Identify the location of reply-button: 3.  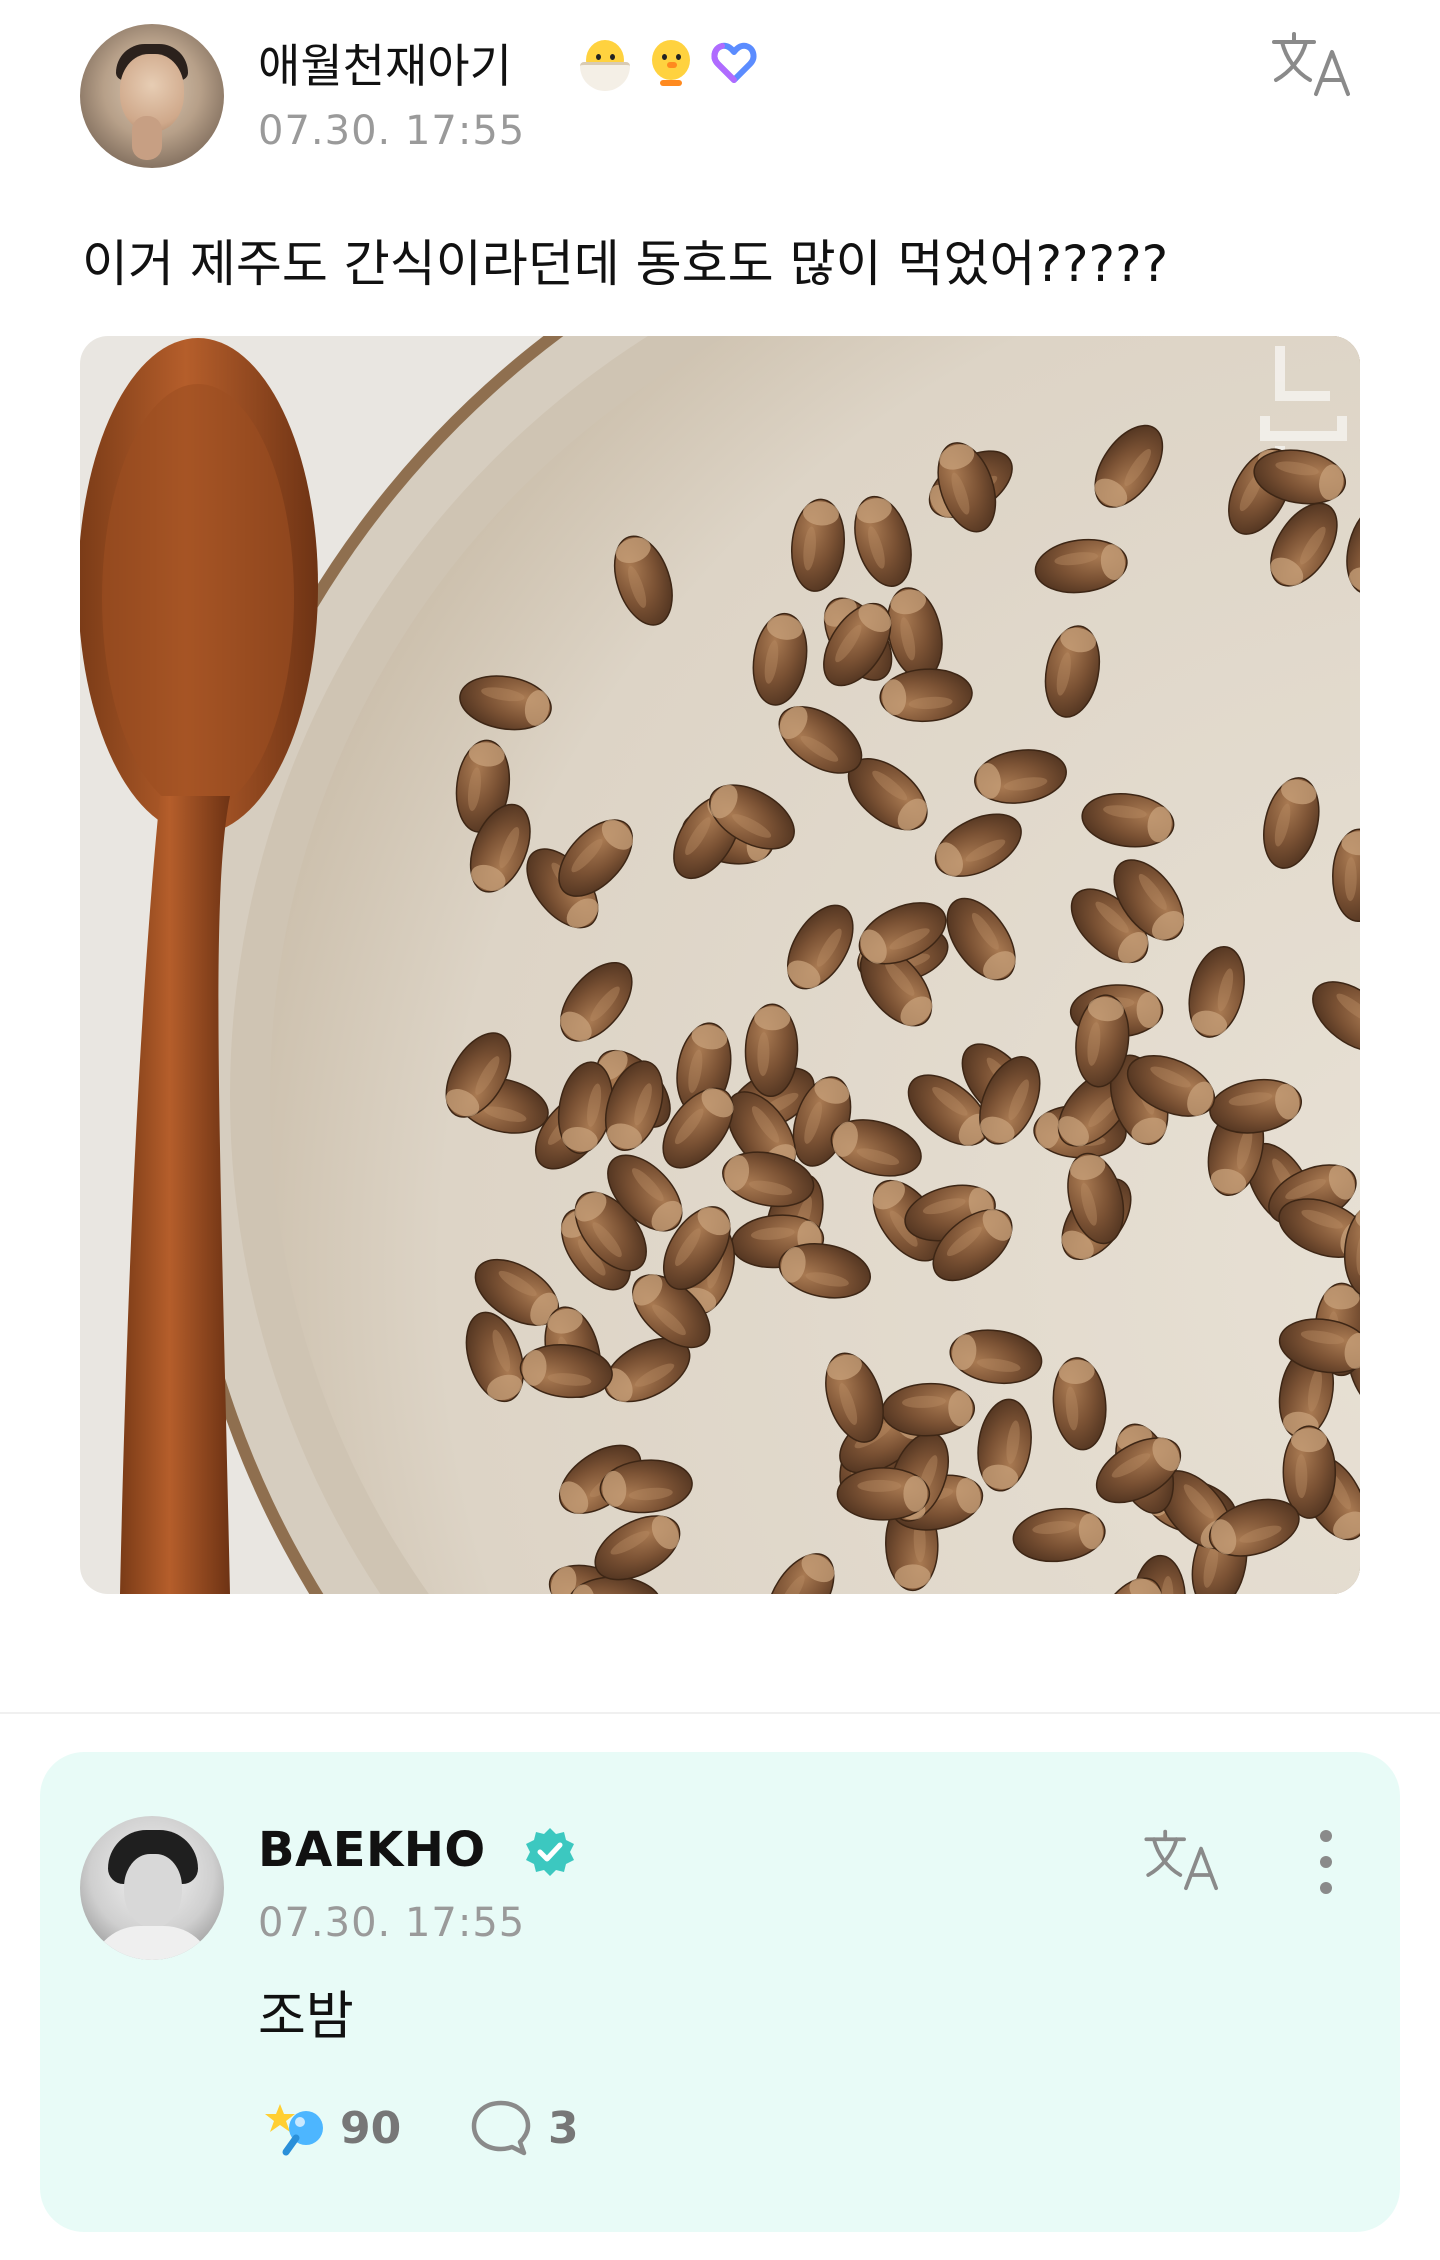
(524, 2128).